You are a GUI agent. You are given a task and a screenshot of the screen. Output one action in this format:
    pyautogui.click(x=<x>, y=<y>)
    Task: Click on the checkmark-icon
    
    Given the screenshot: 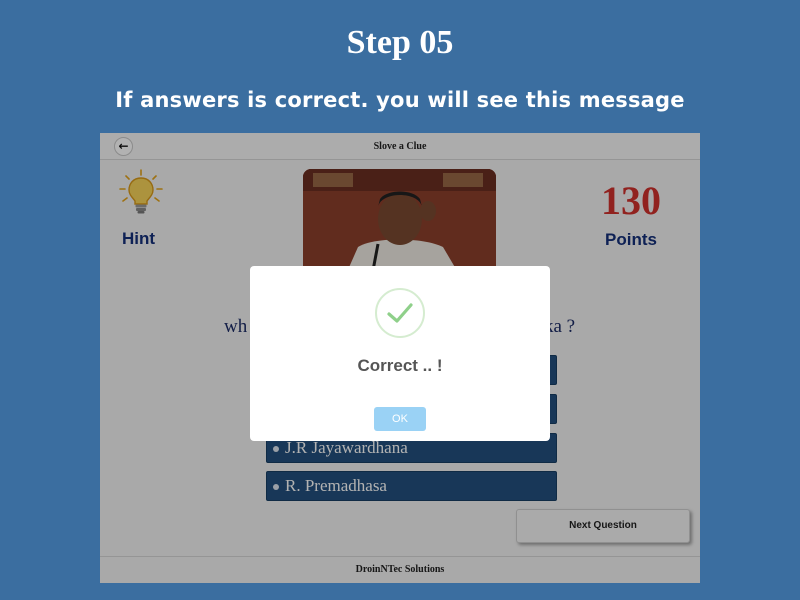 What is the action you would take?
    pyautogui.click(x=400, y=313)
    